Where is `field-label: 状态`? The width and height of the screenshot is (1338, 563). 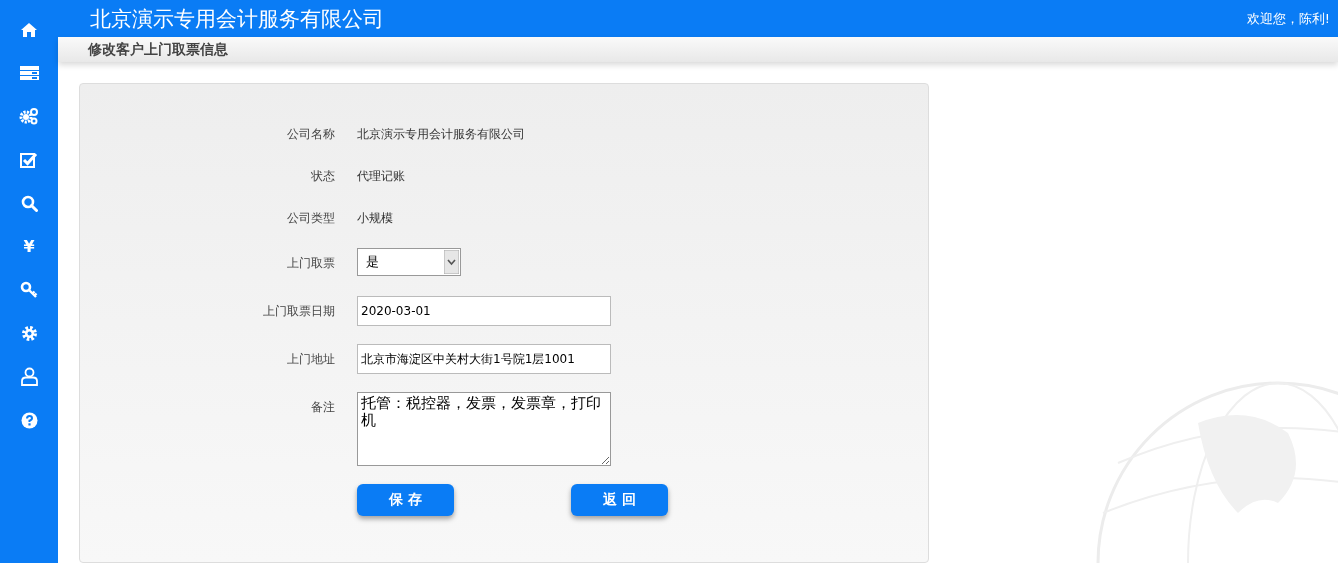 field-label: 状态 is located at coordinates (322, 176).